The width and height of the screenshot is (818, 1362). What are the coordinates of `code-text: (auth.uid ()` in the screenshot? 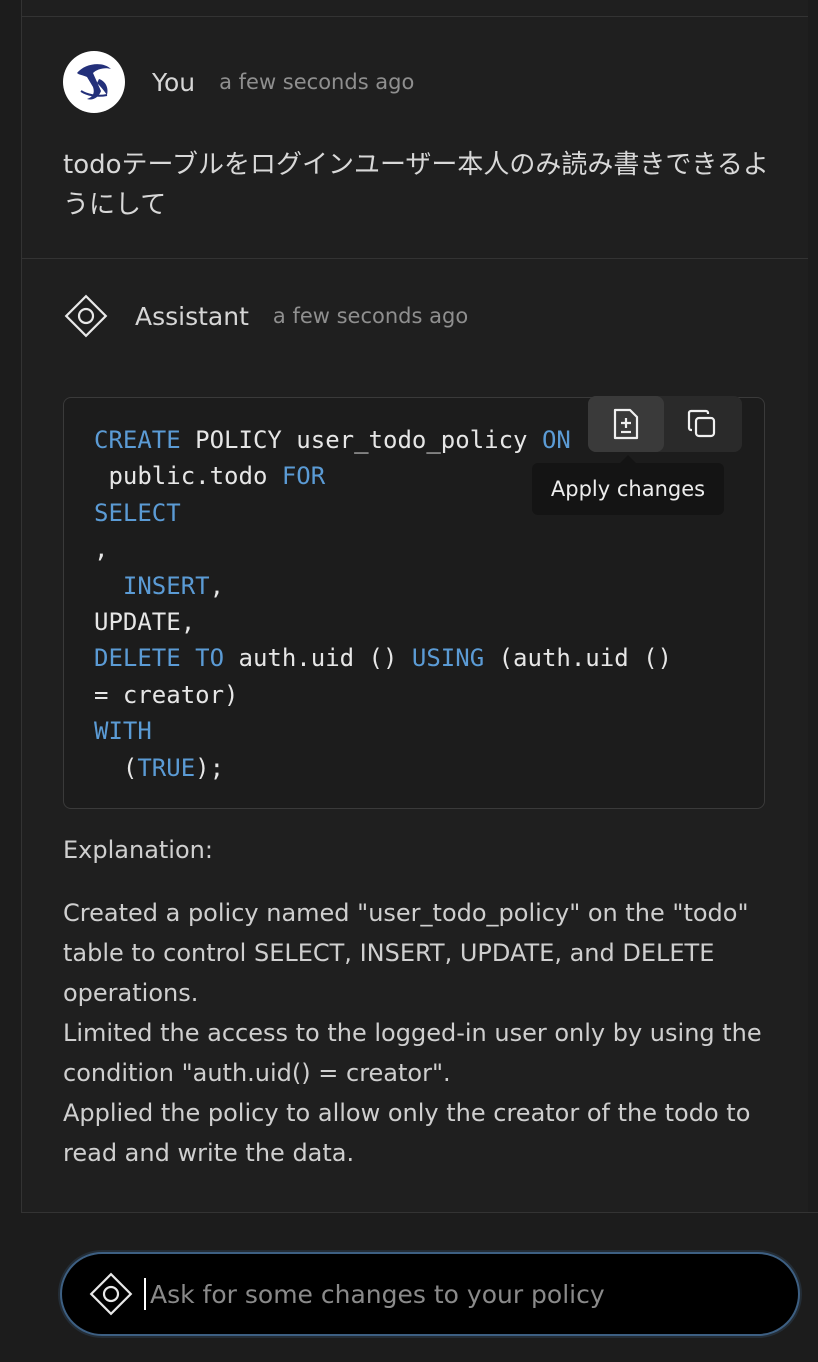 It's located at (578, 658).